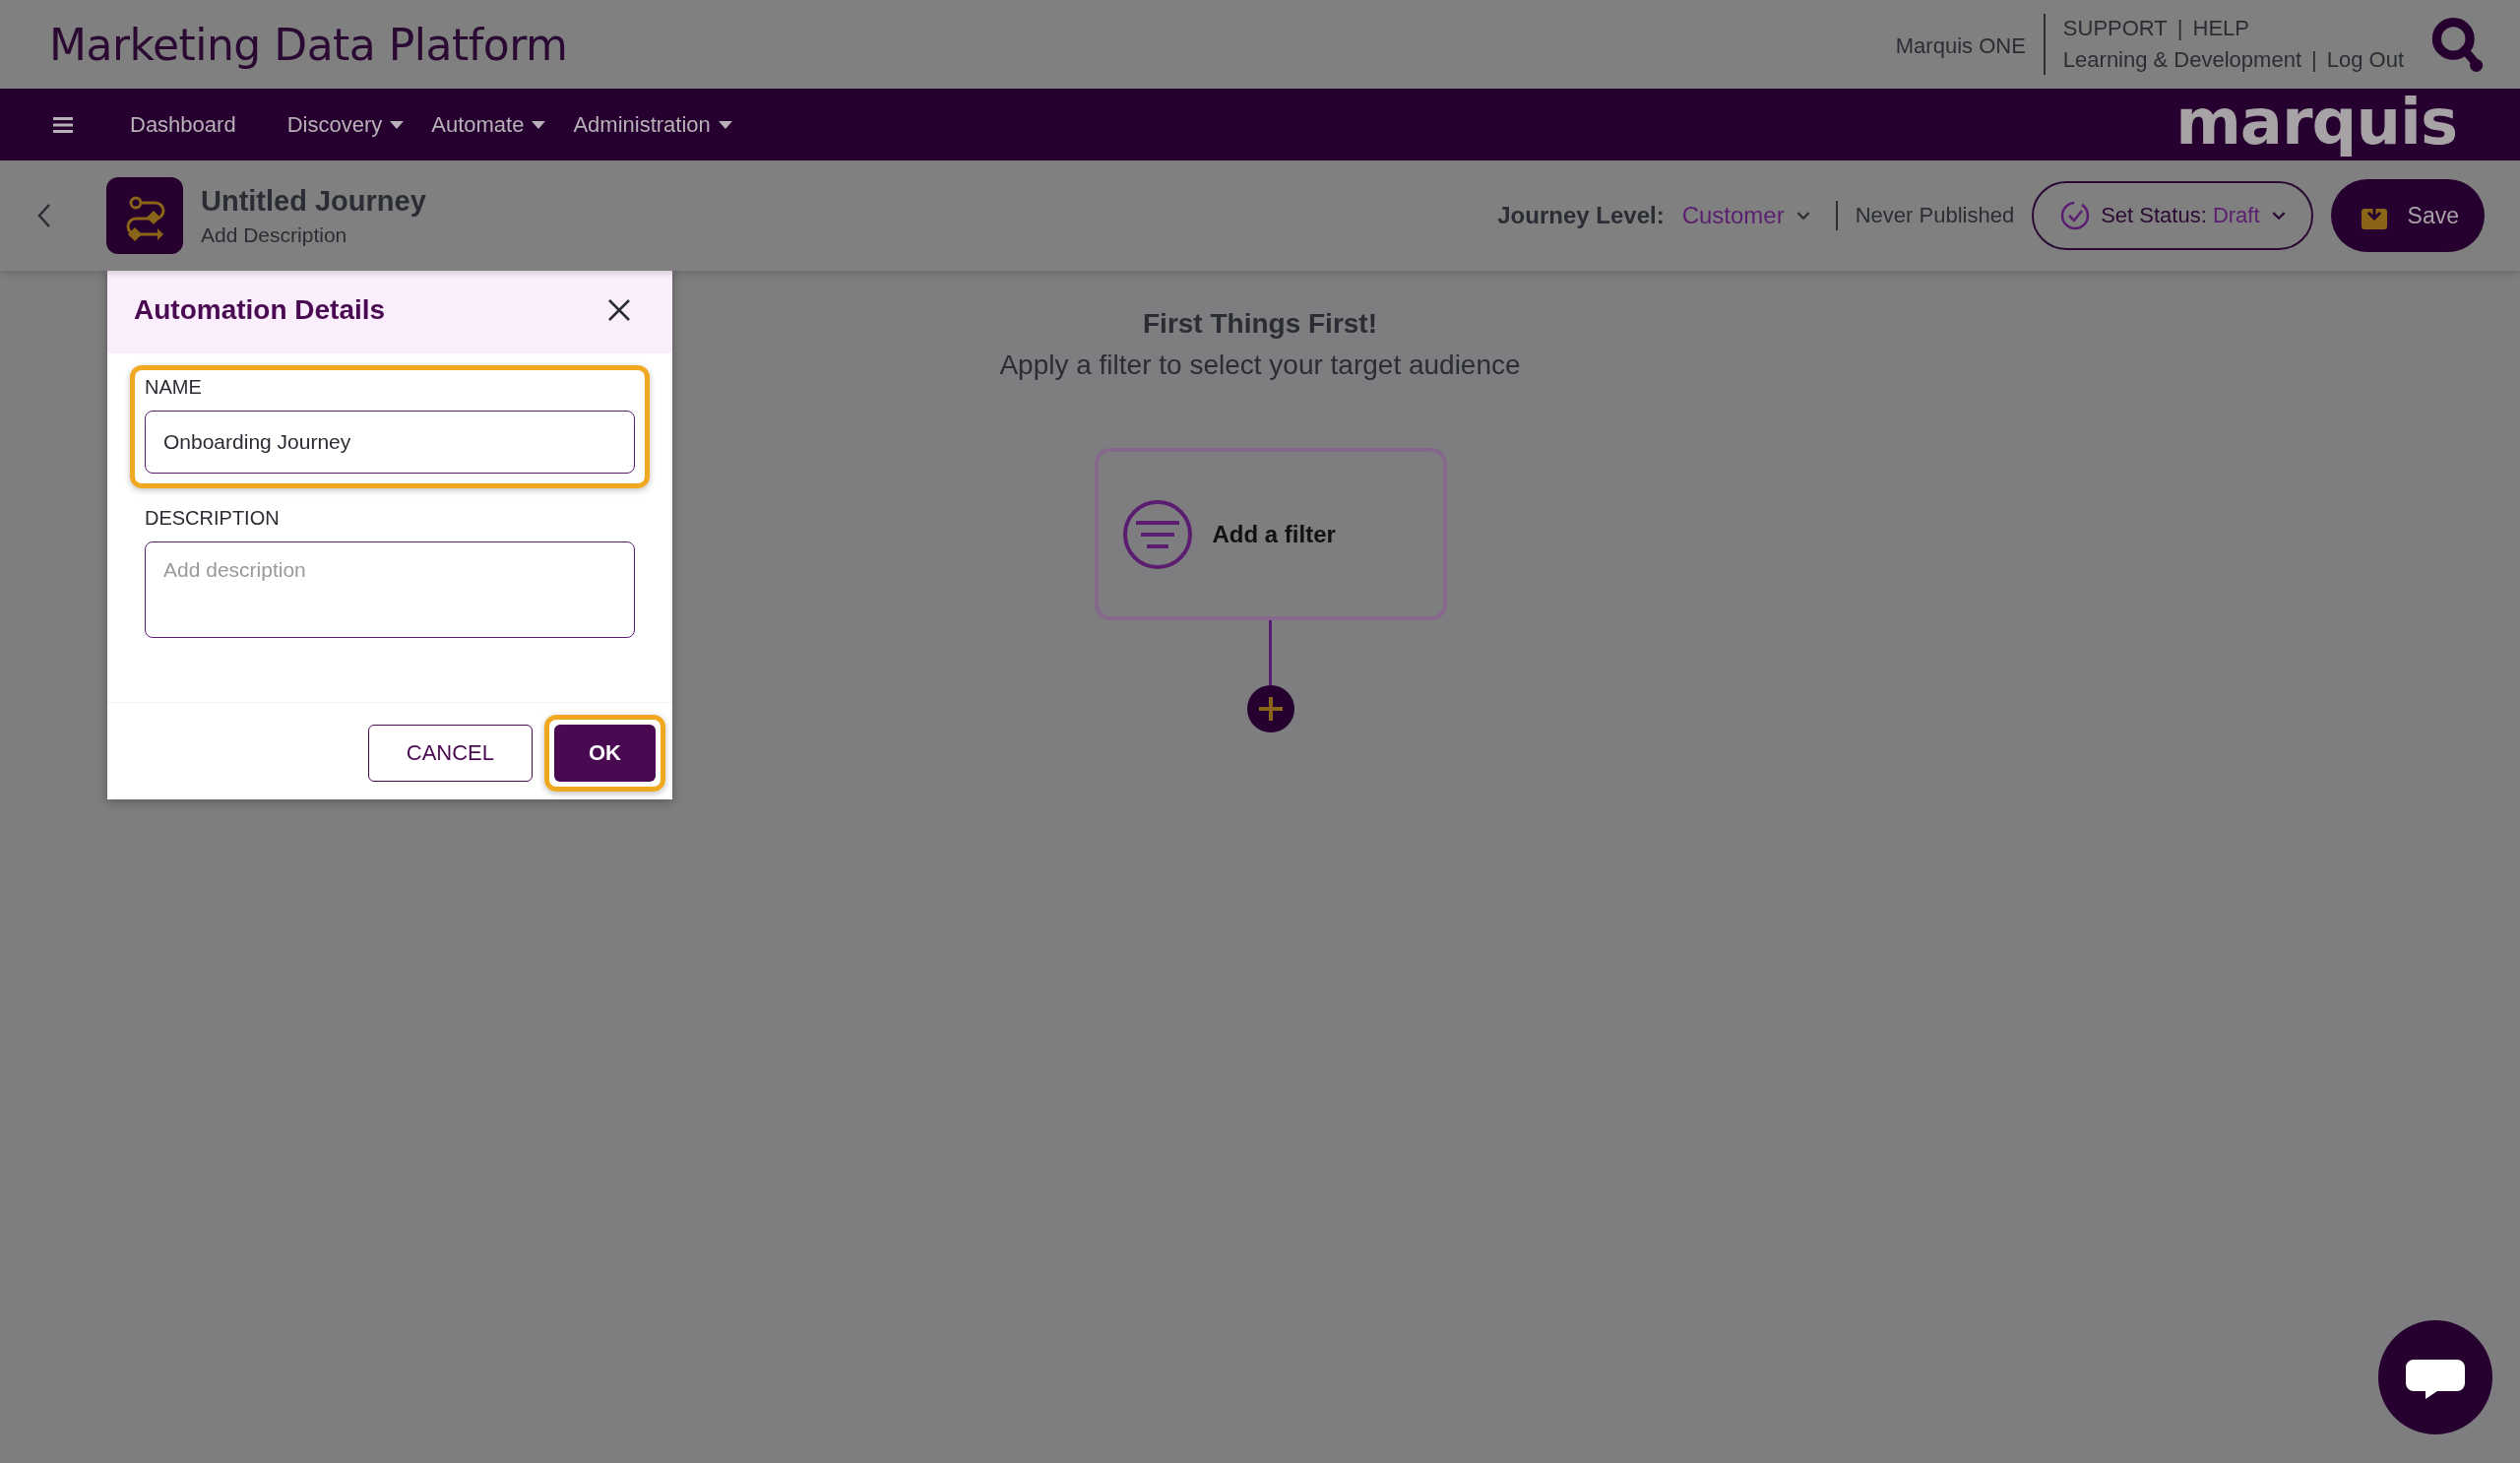 This screenshot has width=2520, height=1463. I want to click on journey-title: Untitled Journey, so click(313, 201).